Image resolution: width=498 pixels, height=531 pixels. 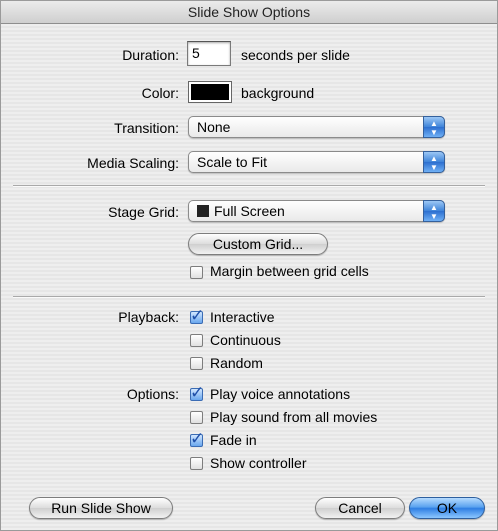 What do you see at coordinates (196, 417) in the screenshot?
I see `play-sound-checkbox` at bounding box center [196, 417].